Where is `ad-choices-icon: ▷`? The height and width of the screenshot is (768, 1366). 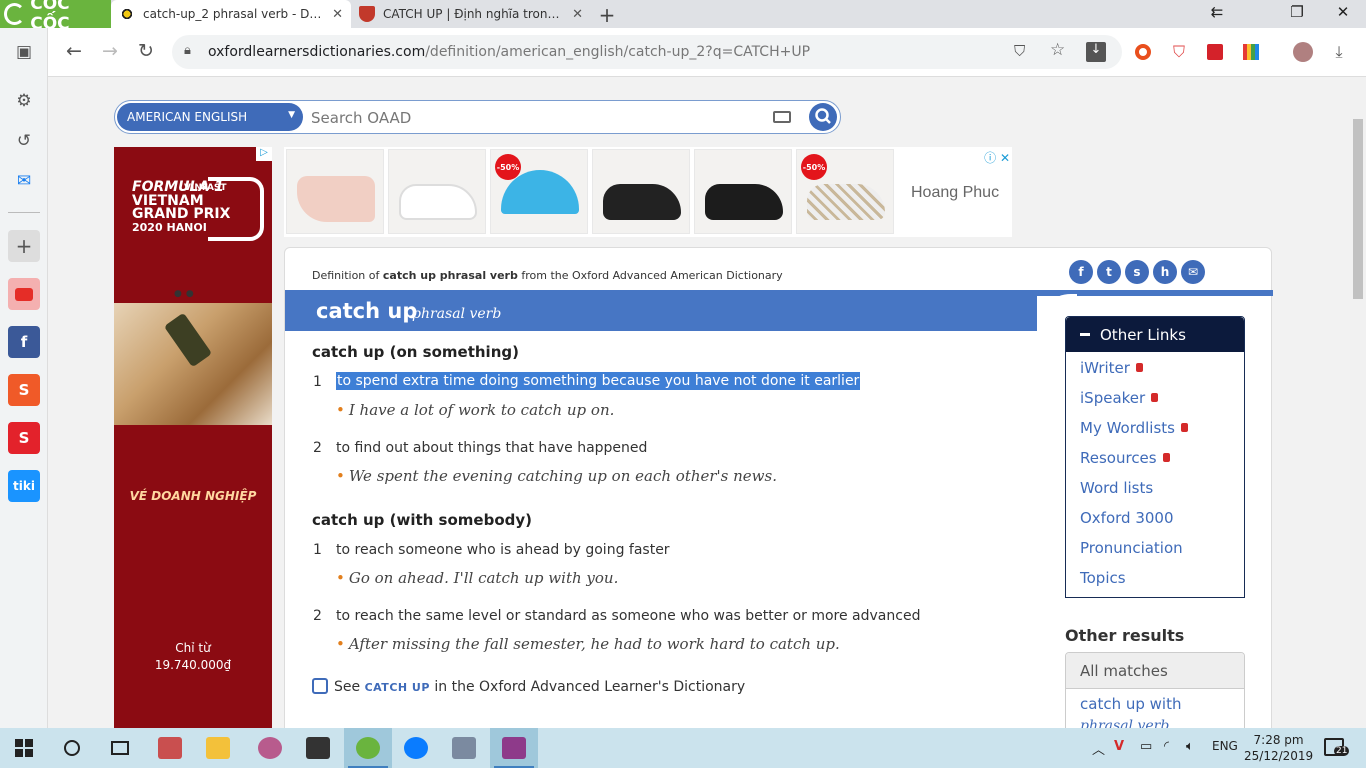
ad-choices-icon: ▷ is located at coordinates (264, 154).